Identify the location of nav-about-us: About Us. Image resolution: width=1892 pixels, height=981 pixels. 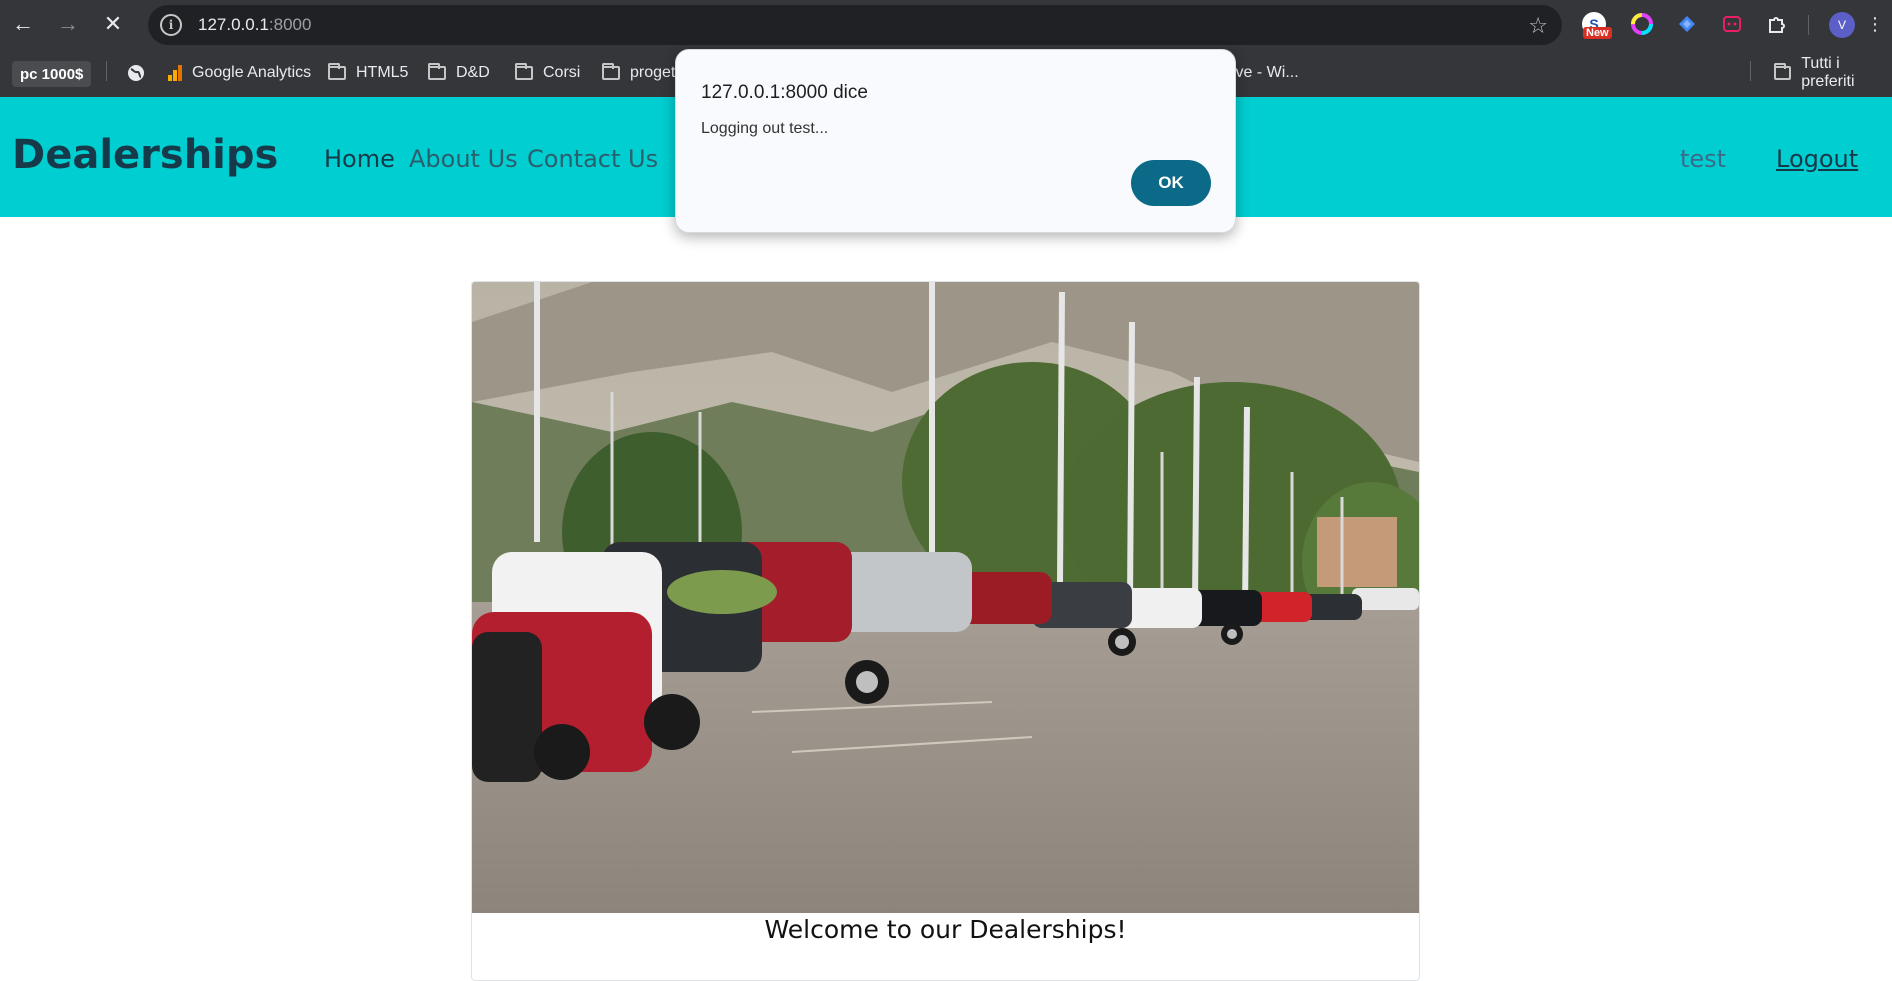
(463, 159).